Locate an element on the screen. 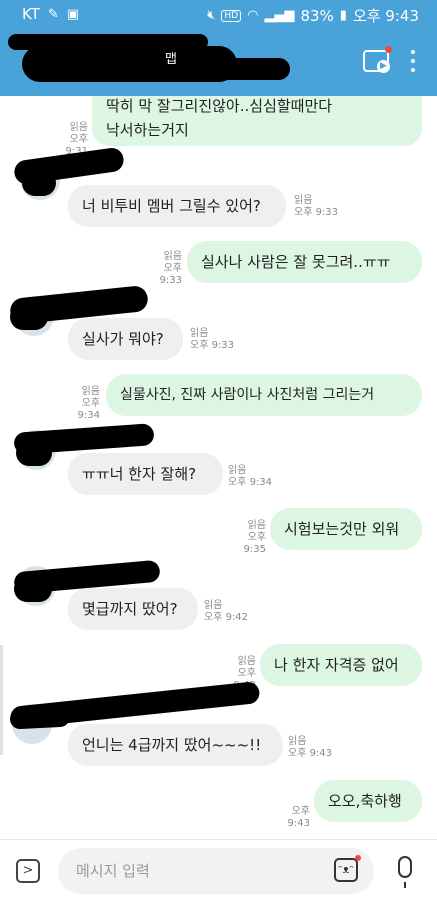 Image resolution: width=437 pixels, height=900 pixels. message-meta: 읽음 오후 9:35 is located at coordinates (254, 537).